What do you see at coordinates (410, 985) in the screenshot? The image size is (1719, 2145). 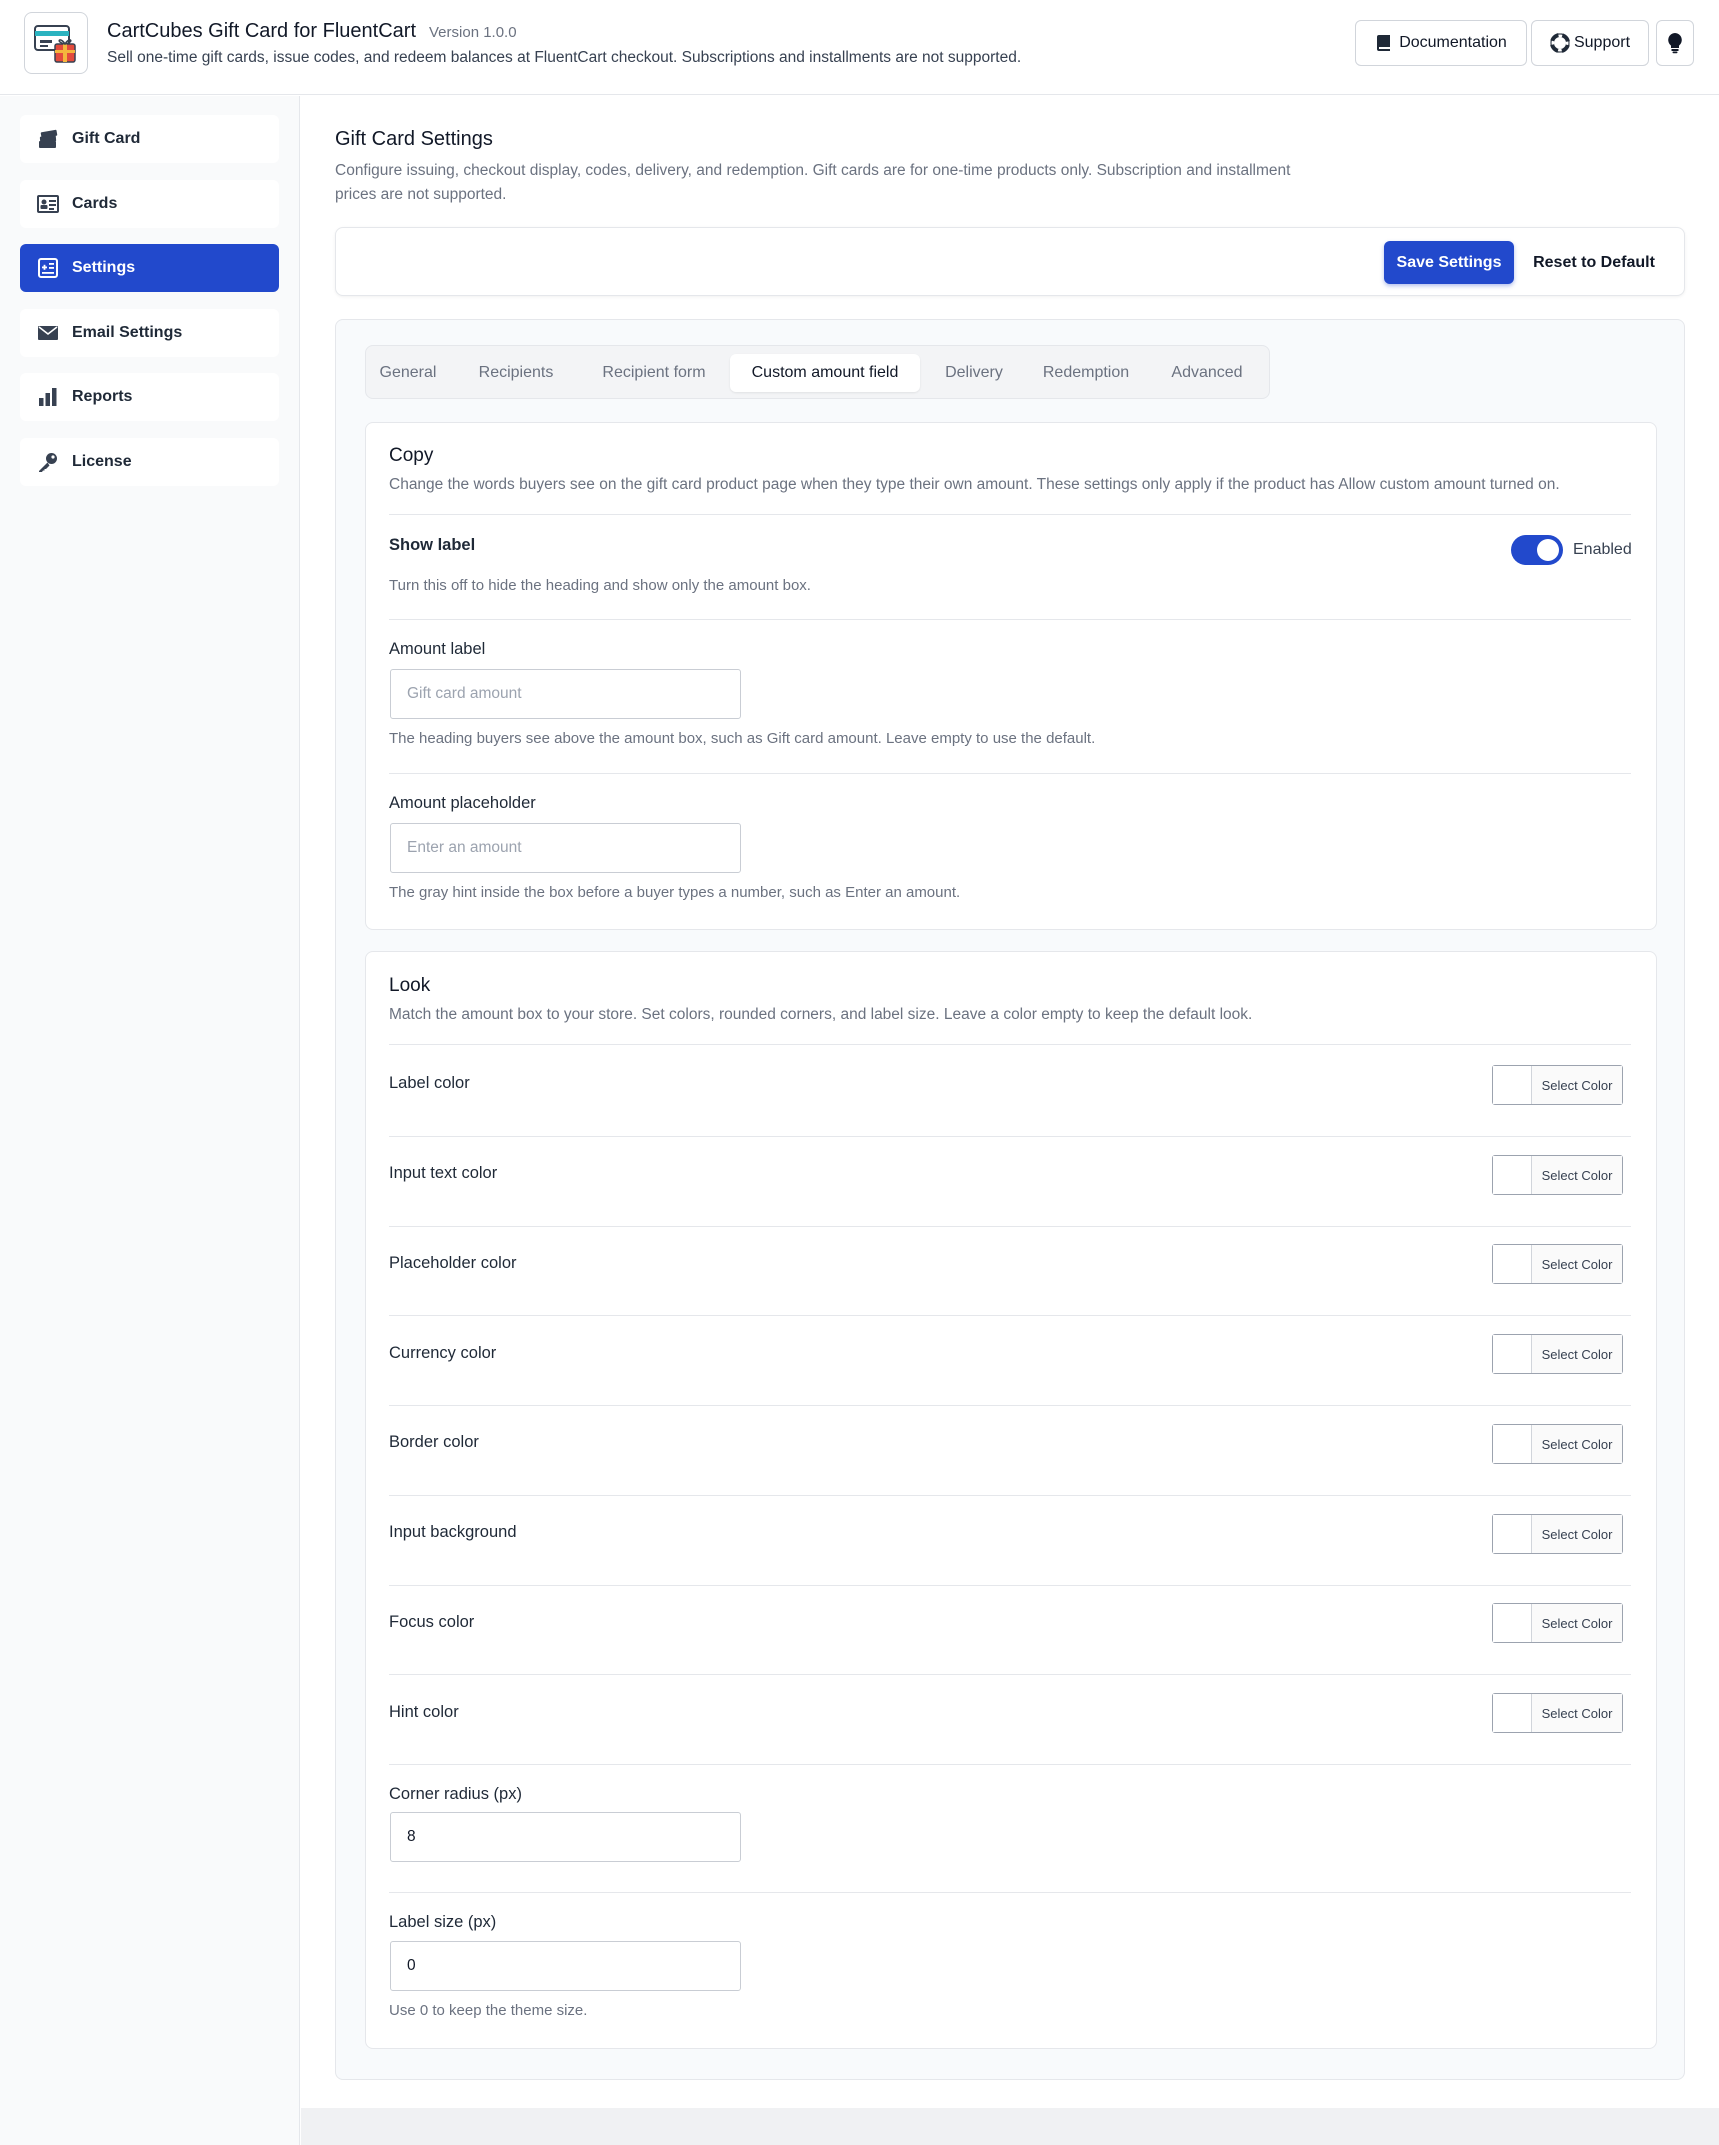 I see `look-section-title: Look` at bounding box center [410, 985].